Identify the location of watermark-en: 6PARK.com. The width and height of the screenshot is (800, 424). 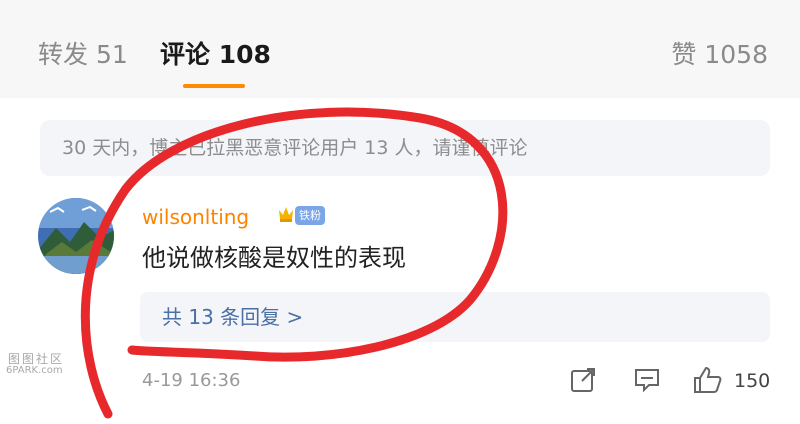
(34, 370).